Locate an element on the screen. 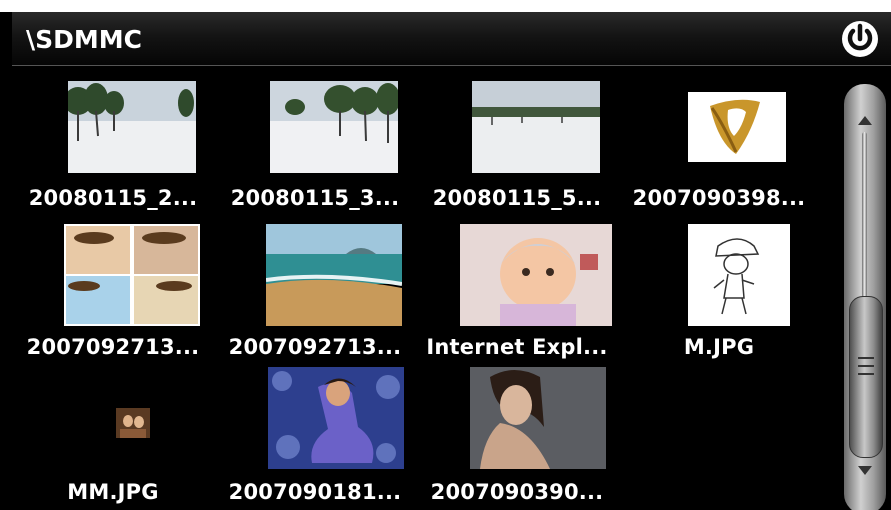 The width and height of the screenshot is (891, 510). scroll-thumb is located at coordinates (866, 377).